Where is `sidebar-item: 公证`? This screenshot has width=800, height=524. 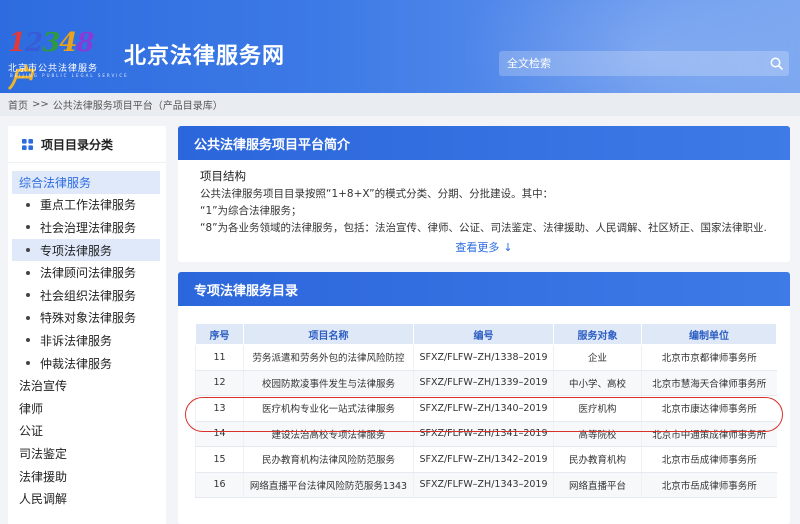
sidebar-item: 公证 is located at coordinates (87, 431).